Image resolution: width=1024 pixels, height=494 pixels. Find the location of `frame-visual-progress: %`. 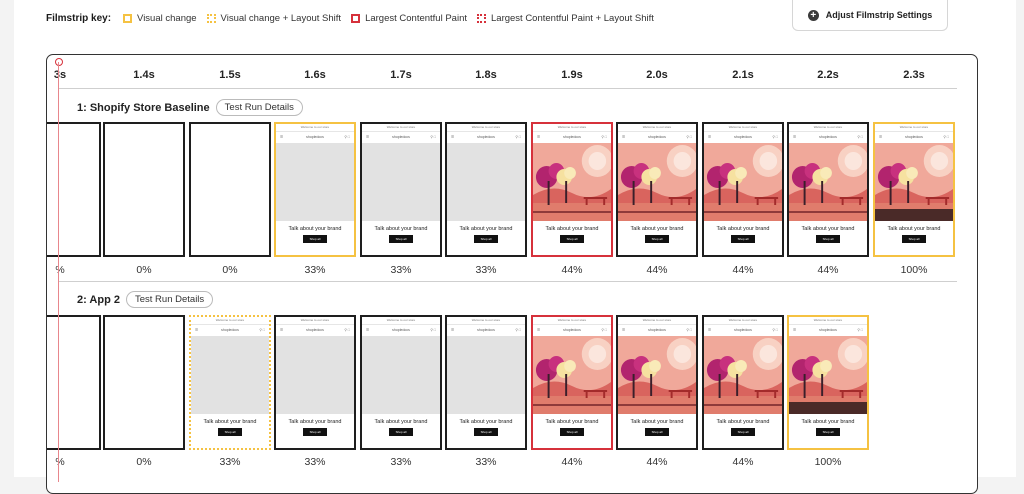

frame-visual-progress: % is located at coordinates (60, 270).